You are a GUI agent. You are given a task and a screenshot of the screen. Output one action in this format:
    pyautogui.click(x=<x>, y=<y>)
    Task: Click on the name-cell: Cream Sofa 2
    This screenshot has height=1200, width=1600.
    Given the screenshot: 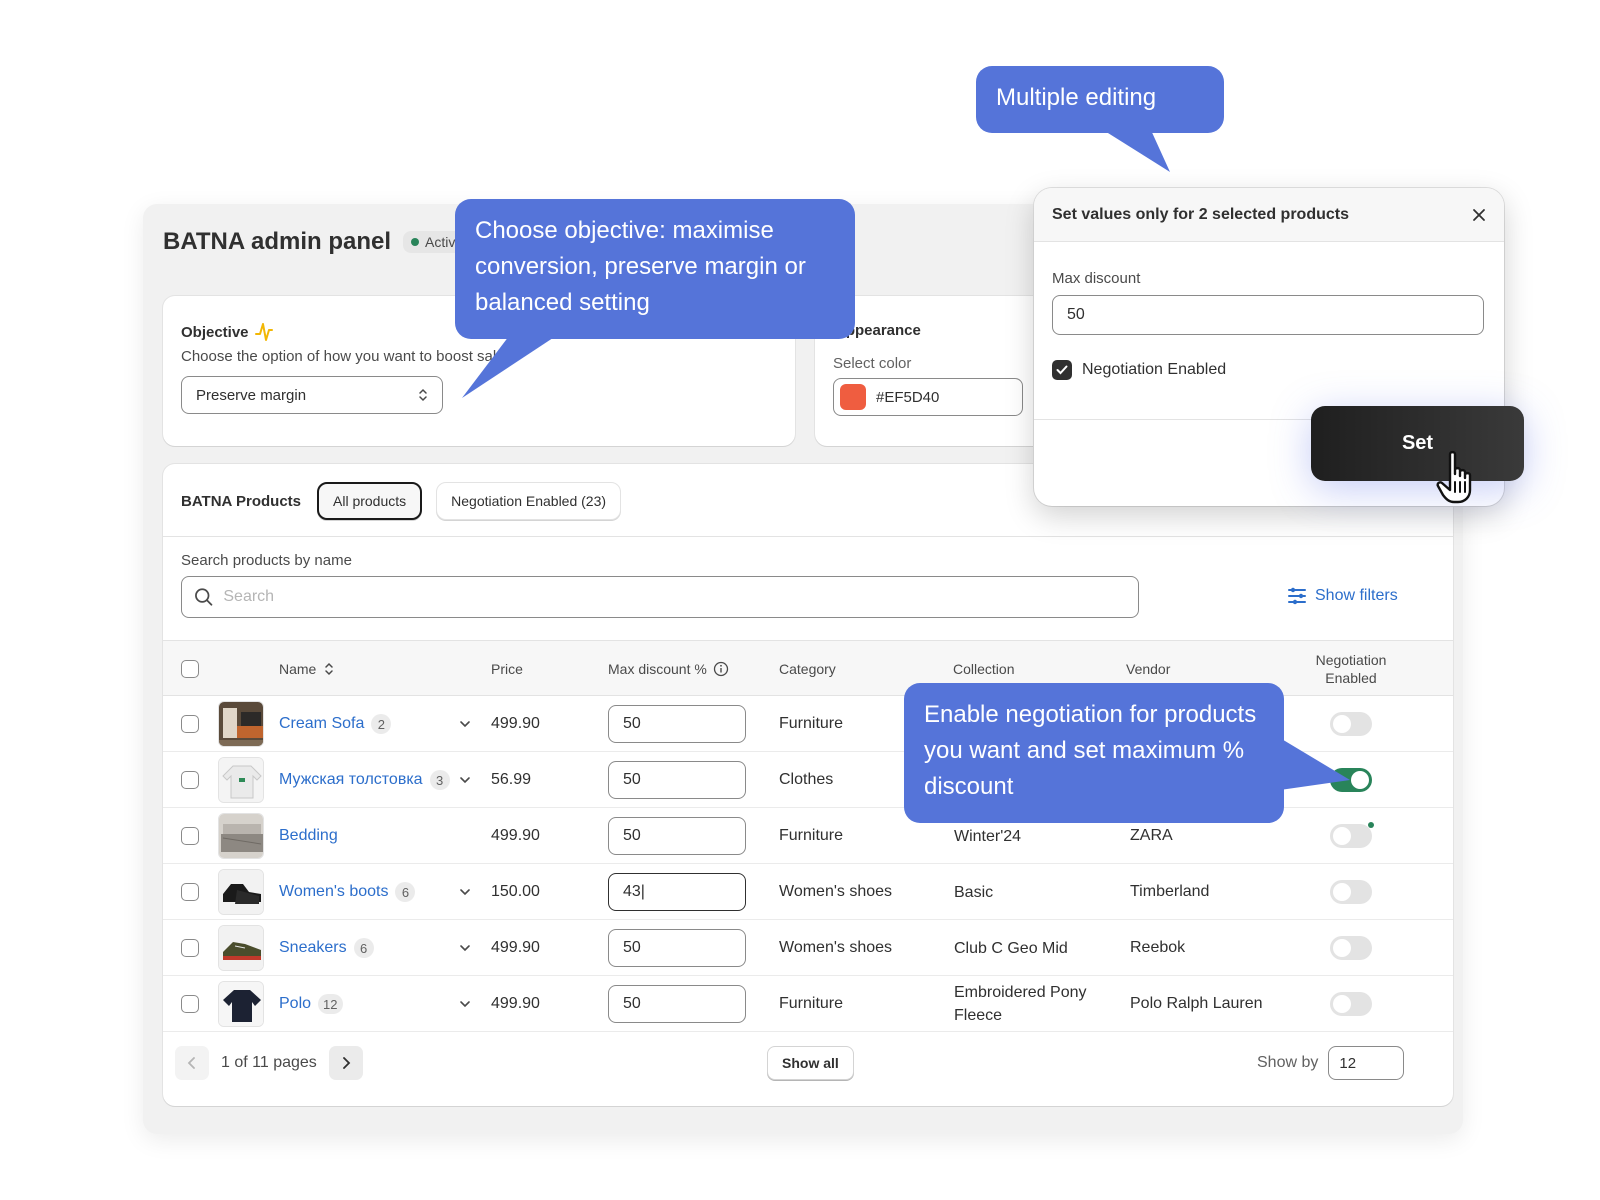 What is the action you would take?
    pyautogui.click(x=335, y=724)
    